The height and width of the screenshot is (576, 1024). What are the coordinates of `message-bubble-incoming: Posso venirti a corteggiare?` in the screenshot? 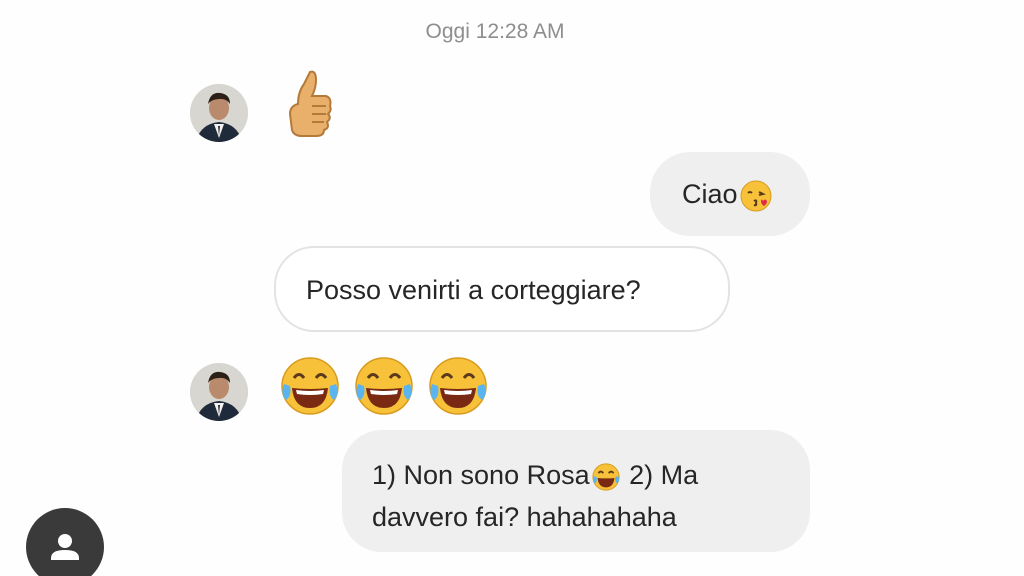 It's located at (502, 289).